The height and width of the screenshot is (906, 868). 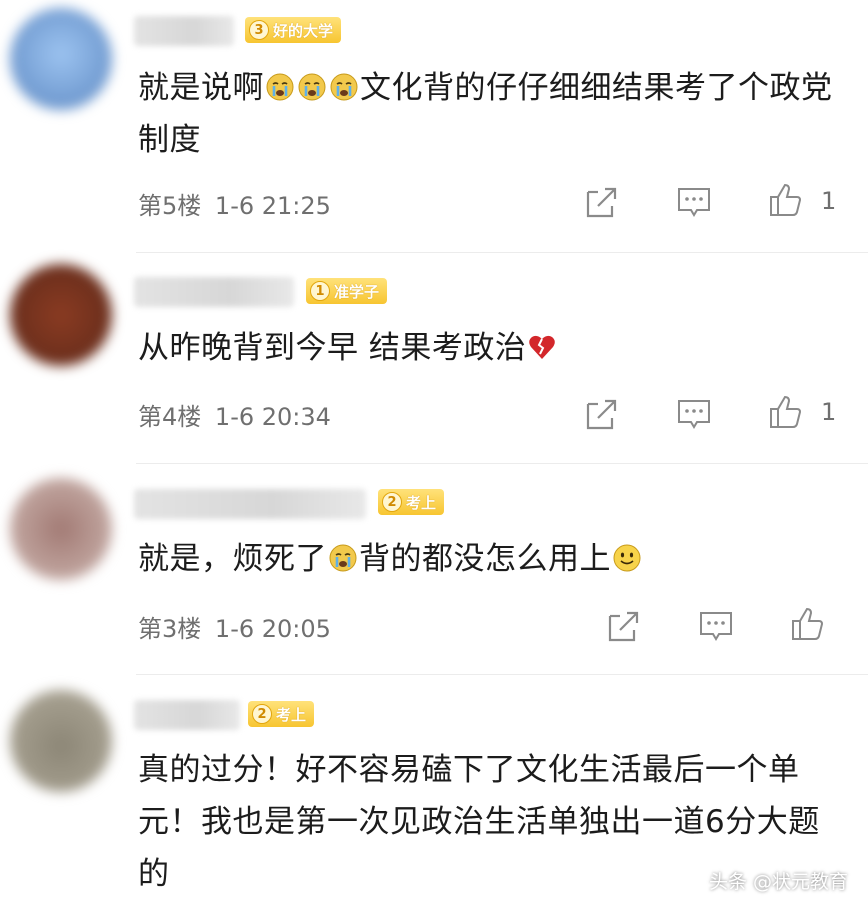 I want to click on user-badge: 1 准学子, so click(x=347, y=291).